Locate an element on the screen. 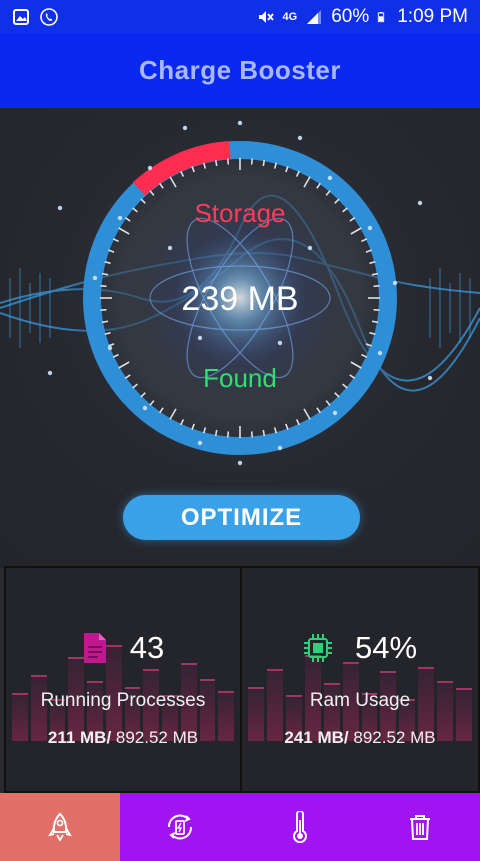 The width and height of the screenshot is (480, 861). thermometer-icon is located at coordinates (300, 827).